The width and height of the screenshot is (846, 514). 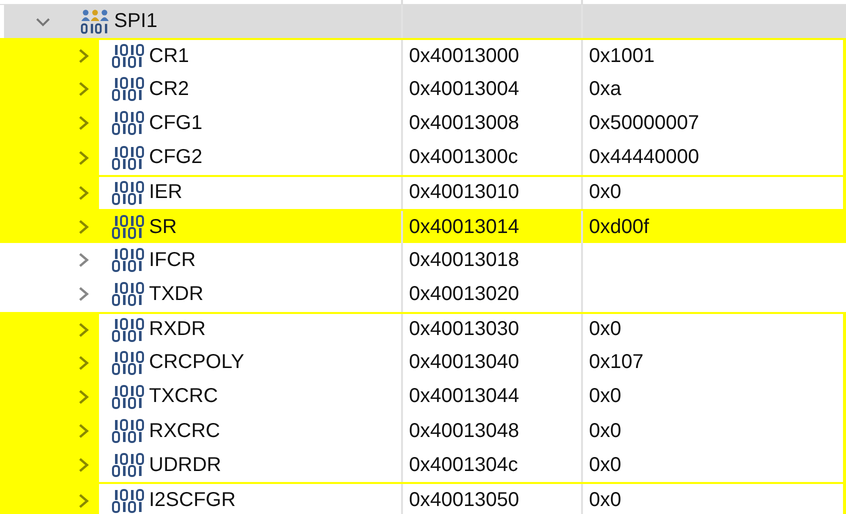 I want to click on register-row: TXDR 0x40013020, so click(x=423, y=294).